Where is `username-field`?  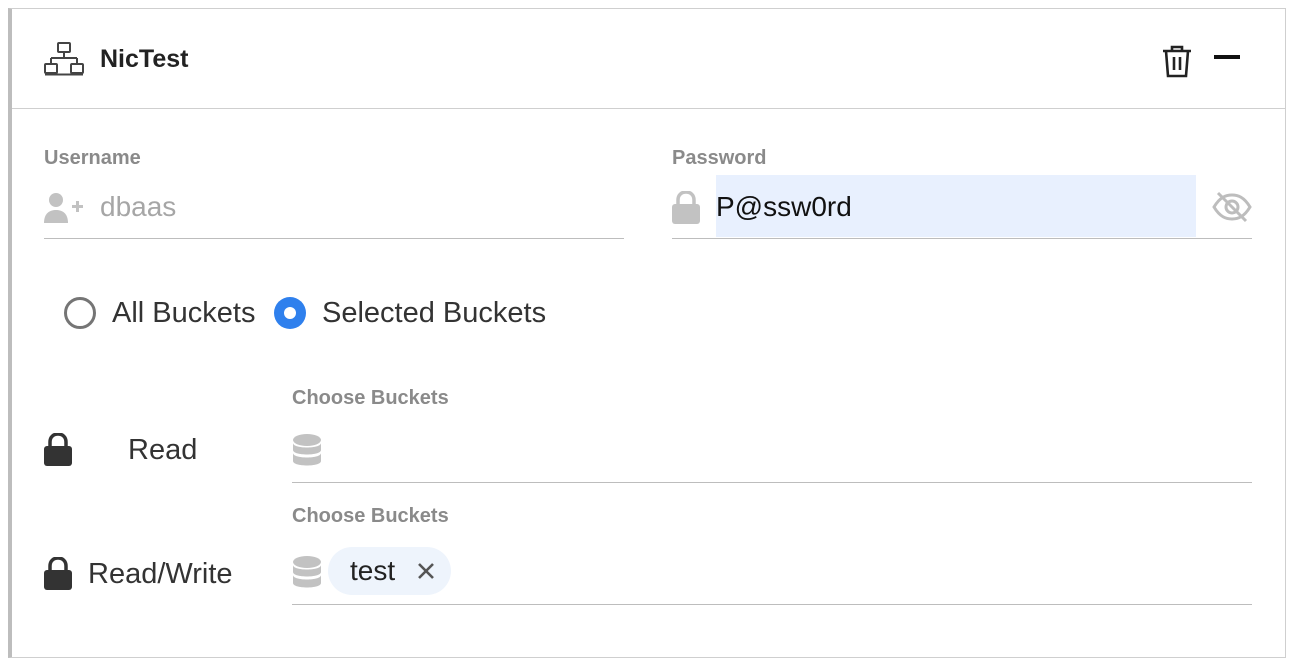
username-field is located at coordinates (334, 207).